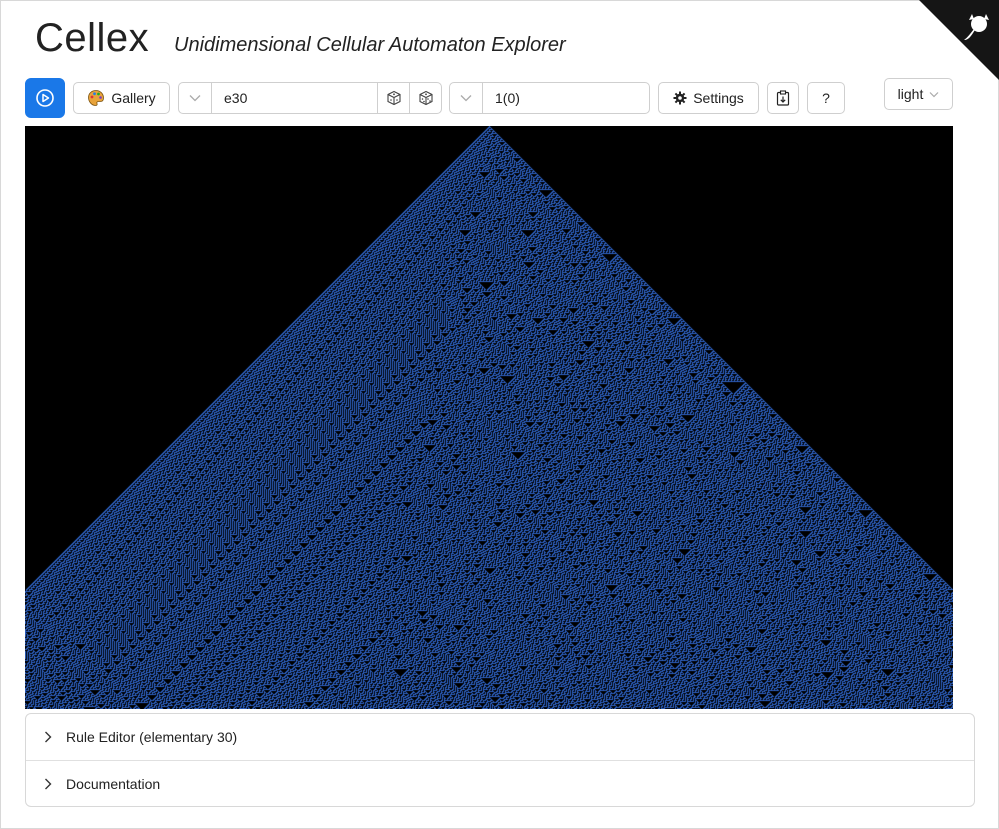  I want to click on documentation-label: Documentation, so click(113, 783).